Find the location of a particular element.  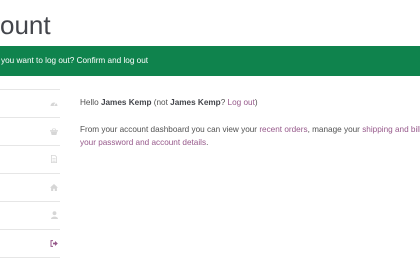

account-navigation is located at coordinates (30, 173).